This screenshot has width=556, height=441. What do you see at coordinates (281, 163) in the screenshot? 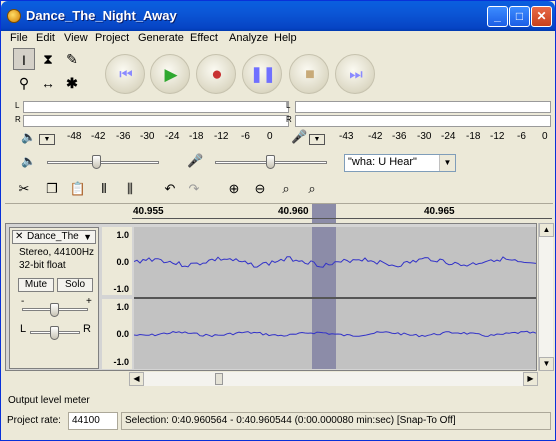
I see `mixer-toolbar: 🔈 🎤 "wha: U Hear" ▼` at bounding box center [281, 163].